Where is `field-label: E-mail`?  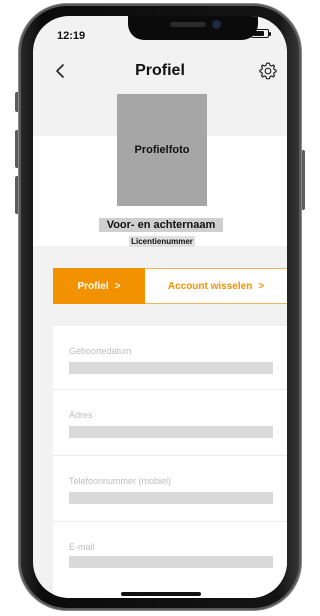 field-label: E-mail is located at coordinates (82, 547).